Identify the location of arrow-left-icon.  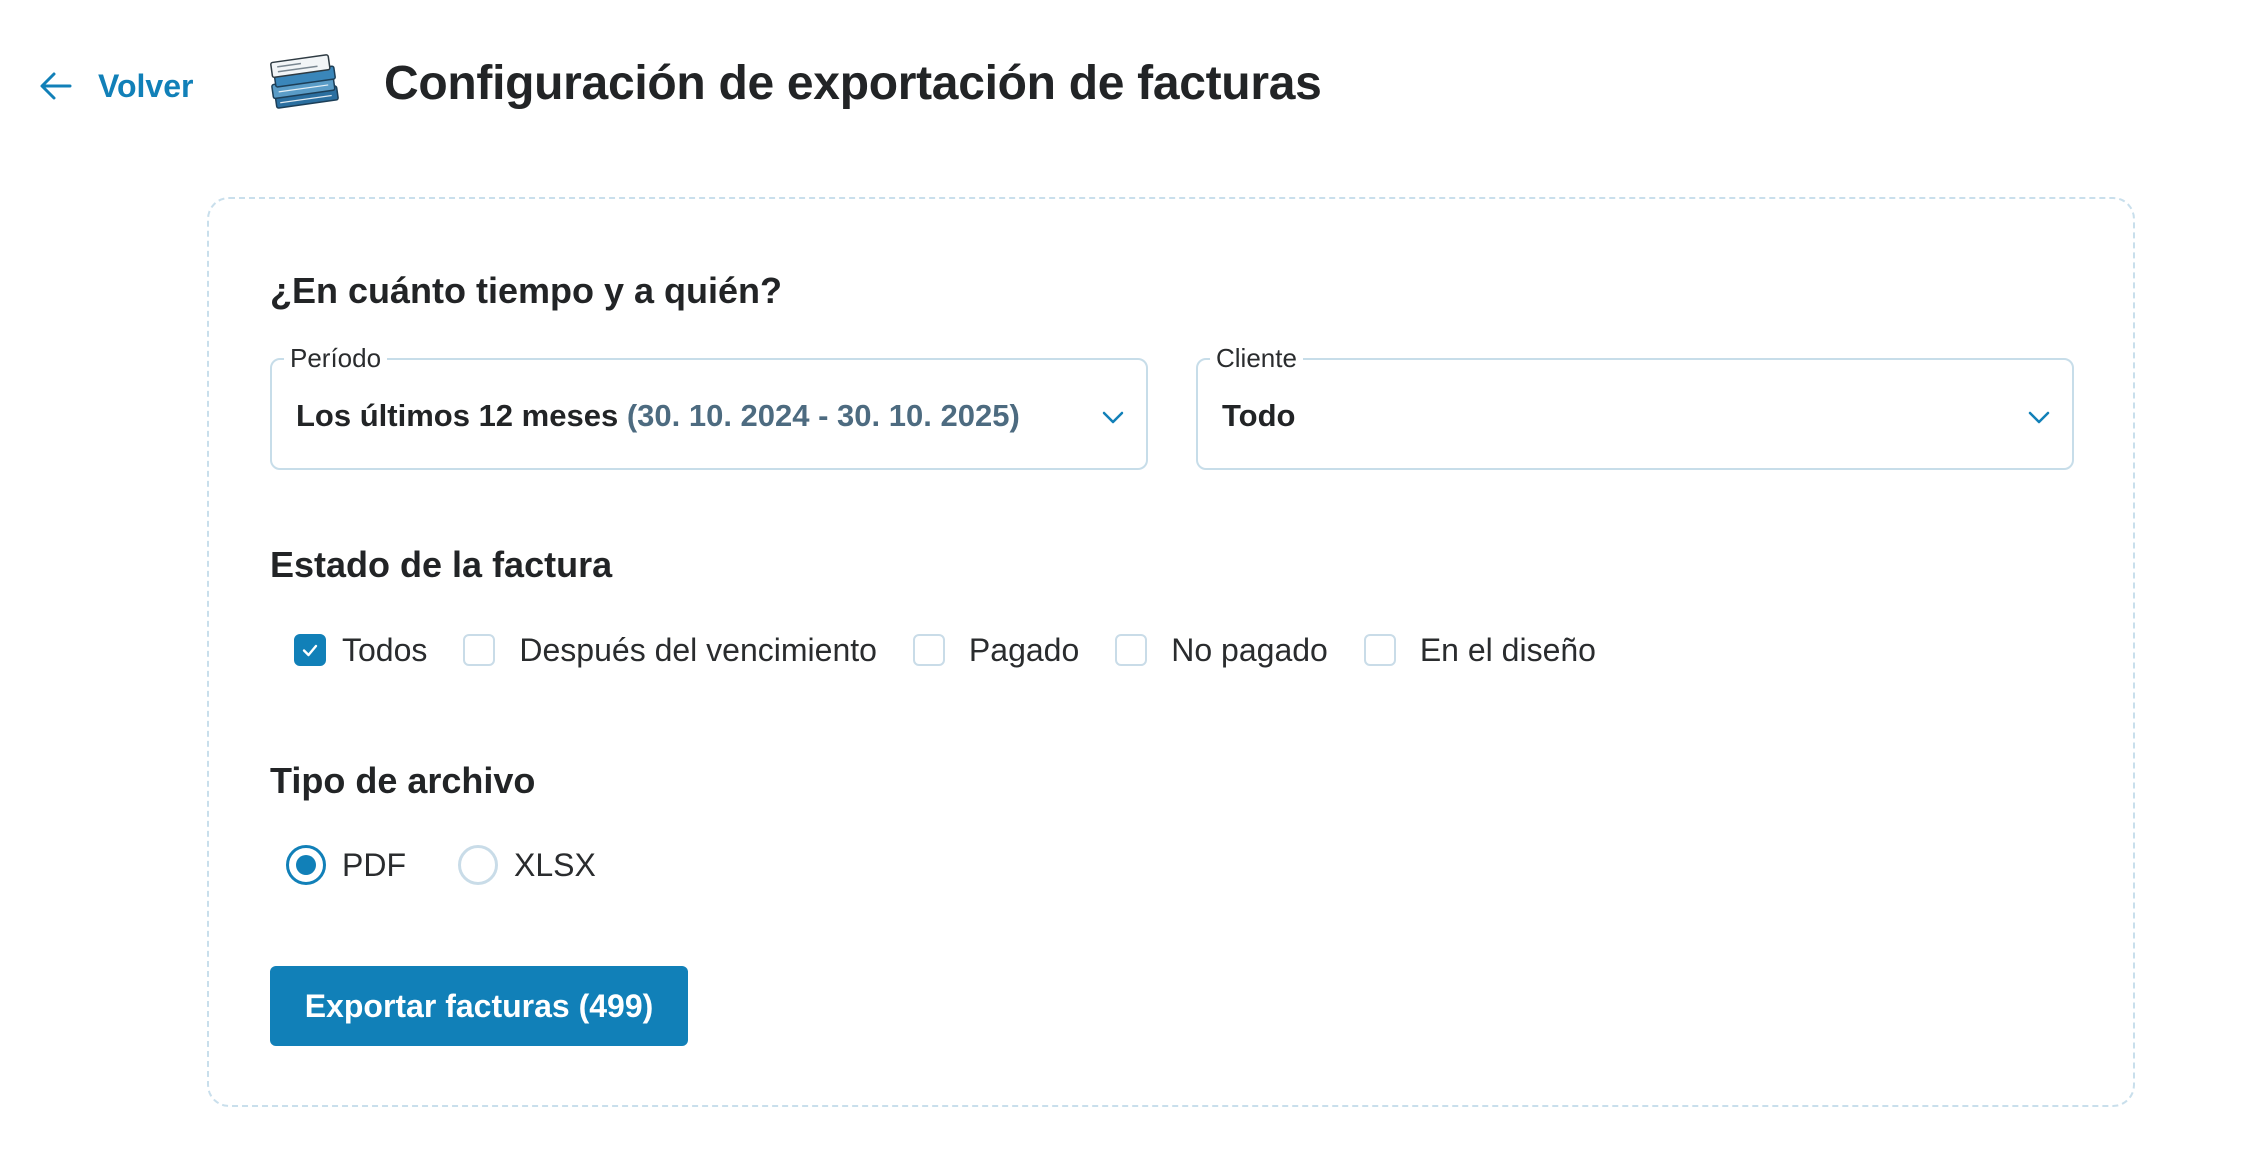
(56, 86).